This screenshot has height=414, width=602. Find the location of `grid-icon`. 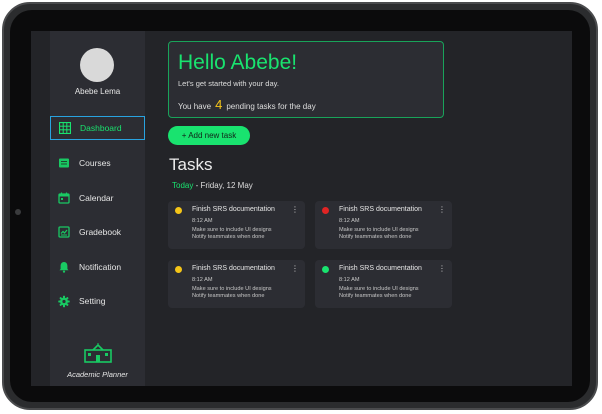

grid-icon is located at coordinates (65, 128).